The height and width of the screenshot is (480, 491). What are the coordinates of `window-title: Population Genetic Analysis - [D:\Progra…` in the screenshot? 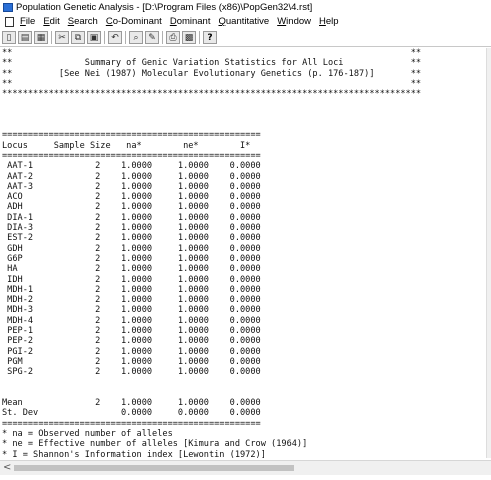 It's located at (164, 7).